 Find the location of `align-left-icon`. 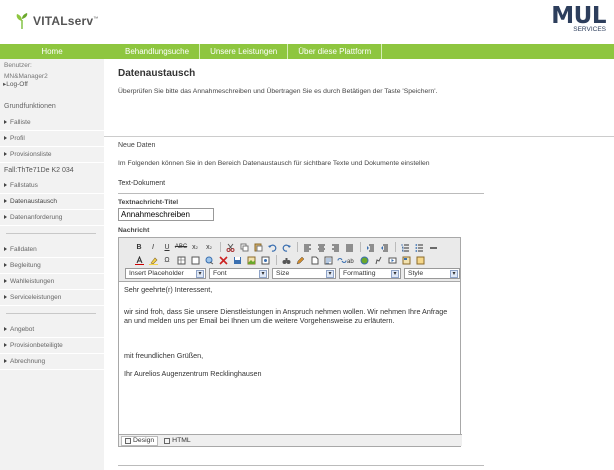

align-left-icon is located at coordinates (307, 247).